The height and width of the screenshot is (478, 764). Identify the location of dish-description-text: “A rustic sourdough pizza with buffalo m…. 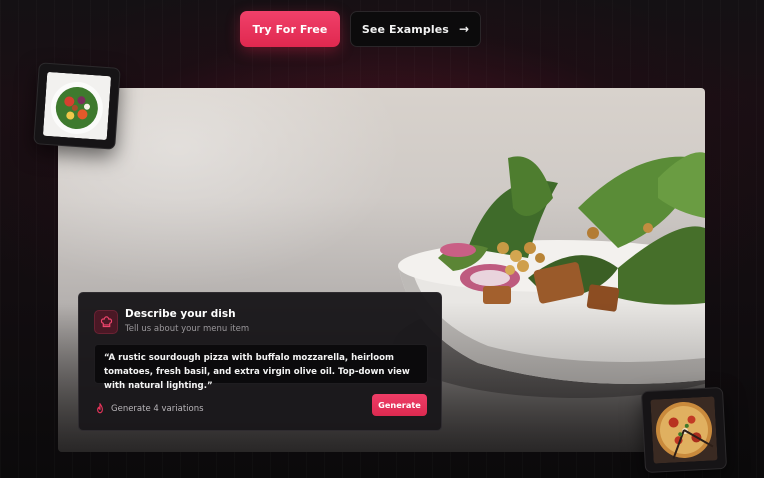
(257, 372).